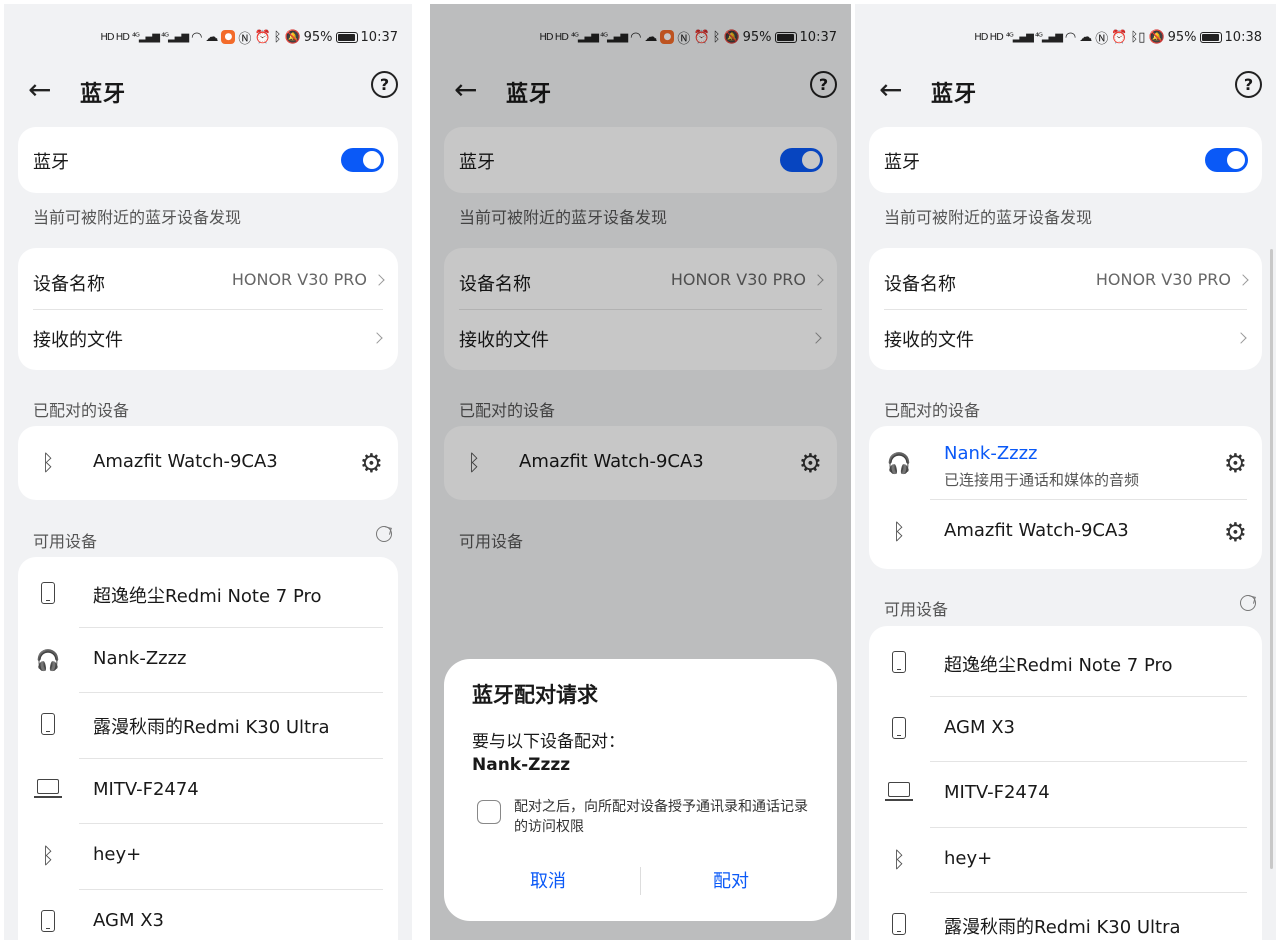 The height and width of the screenshot is (944, 1280). What do you see at coordinates (1271, 559) in the screenshot?
I see `scrollbar` at bounding box center [1271, 559].